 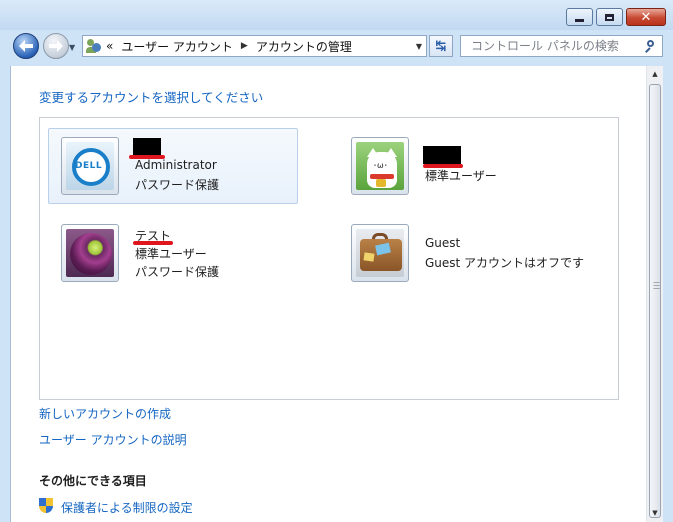 I want to click on breadcrumb-manage-accounts: アカウントの管理, so click(x=304, y=46).